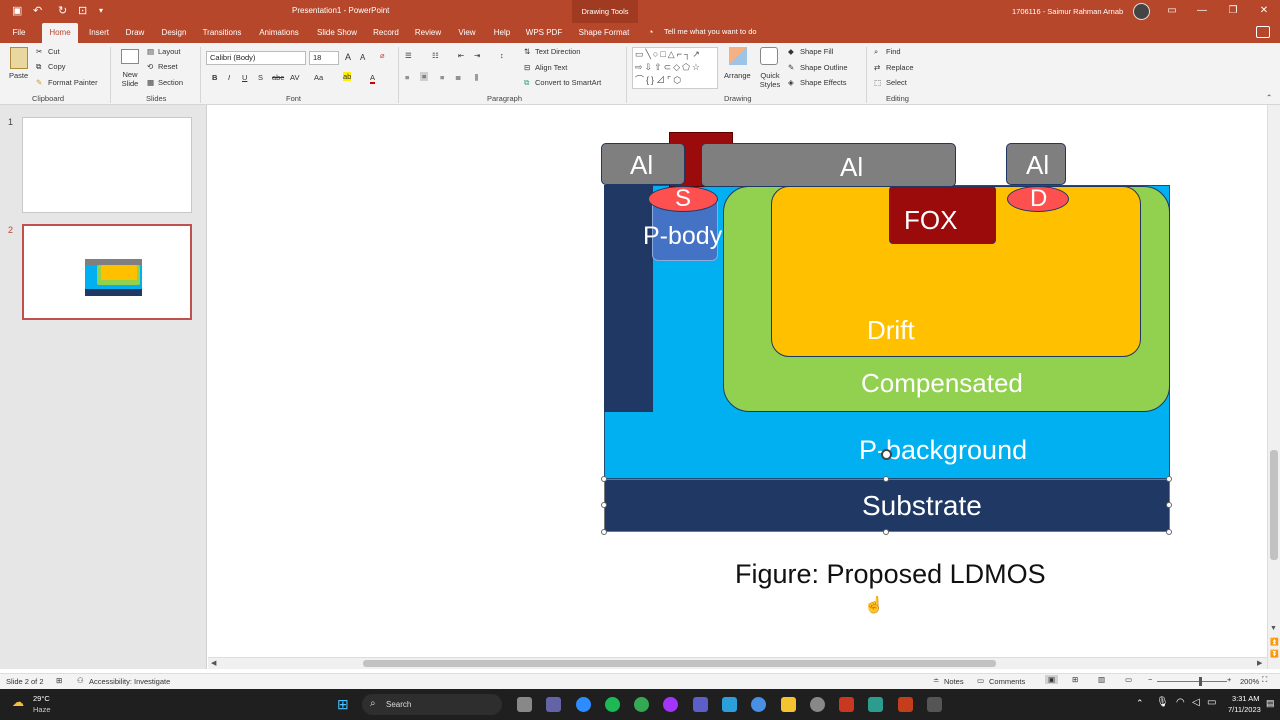 This screenshot has height=720, width=1280. Describe the element at coordinates (19, 33) in the screenshot. I see `tab-file: File` at that location.